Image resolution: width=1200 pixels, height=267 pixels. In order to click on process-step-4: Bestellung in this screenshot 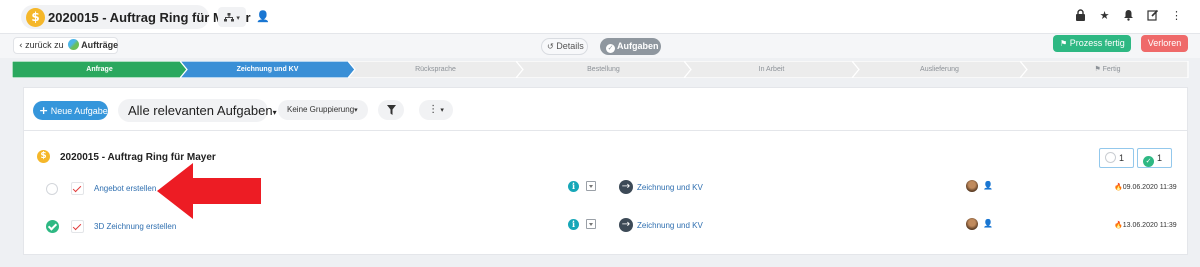, I will do `click(603, 69)`.